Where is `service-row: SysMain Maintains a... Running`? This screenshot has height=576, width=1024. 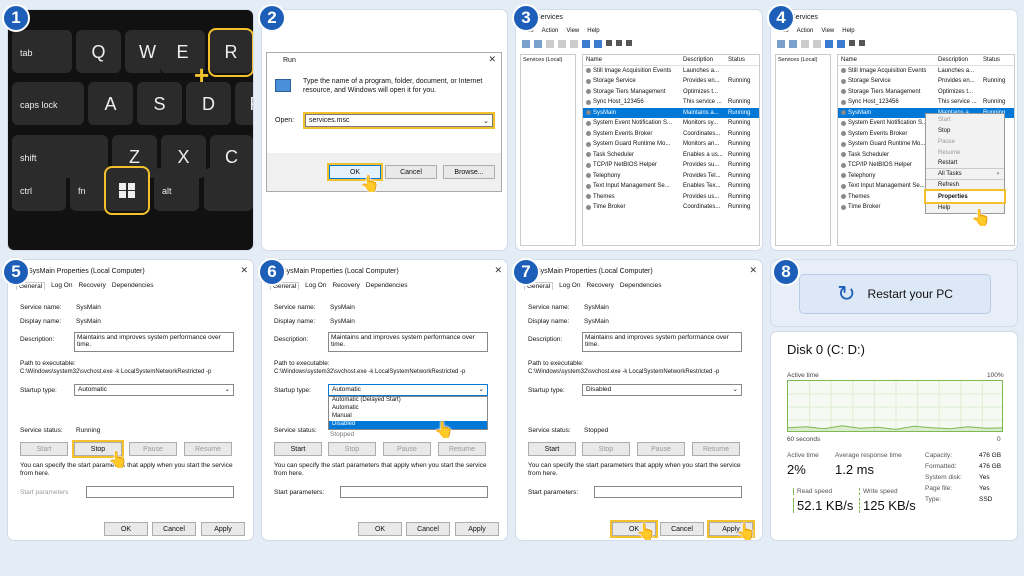 service-row: SysMain Maintains a... Running is located at coordinates (671, 112).